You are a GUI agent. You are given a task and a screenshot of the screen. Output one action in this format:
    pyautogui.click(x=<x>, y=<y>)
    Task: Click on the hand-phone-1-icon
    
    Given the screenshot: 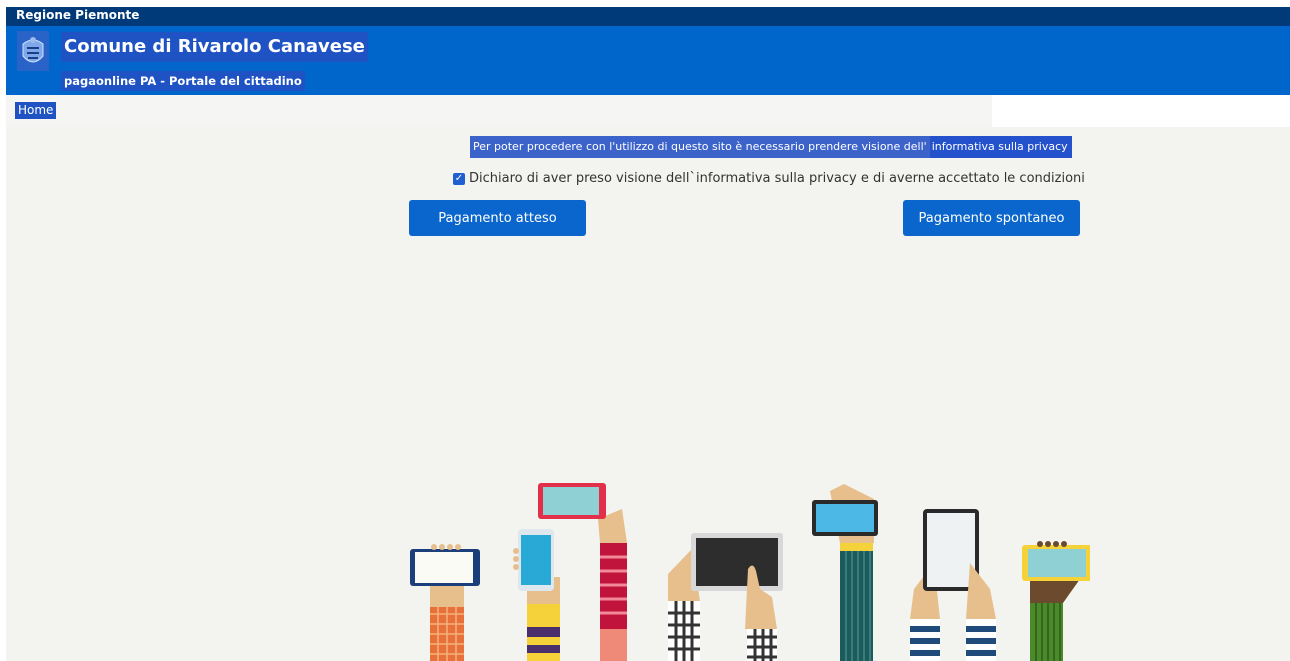 What is the action you would take?
    pyautogui.click(x=445, y=602)
    